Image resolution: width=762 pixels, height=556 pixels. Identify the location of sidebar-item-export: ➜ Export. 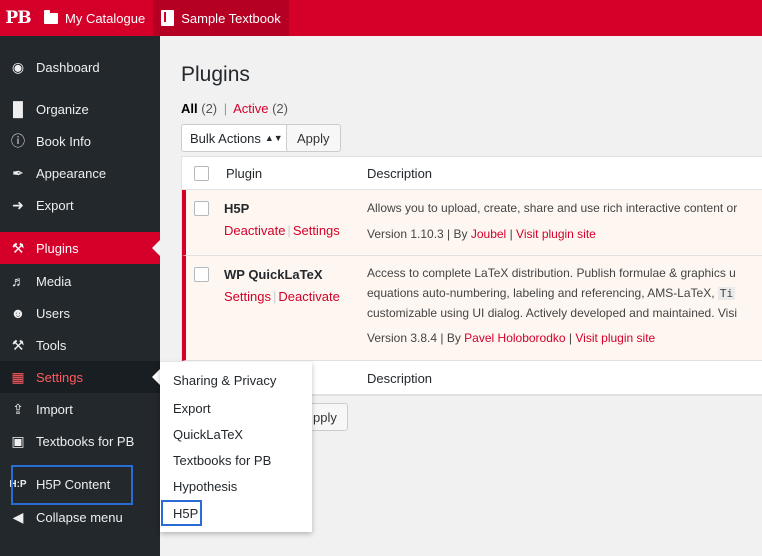
(80, 205).